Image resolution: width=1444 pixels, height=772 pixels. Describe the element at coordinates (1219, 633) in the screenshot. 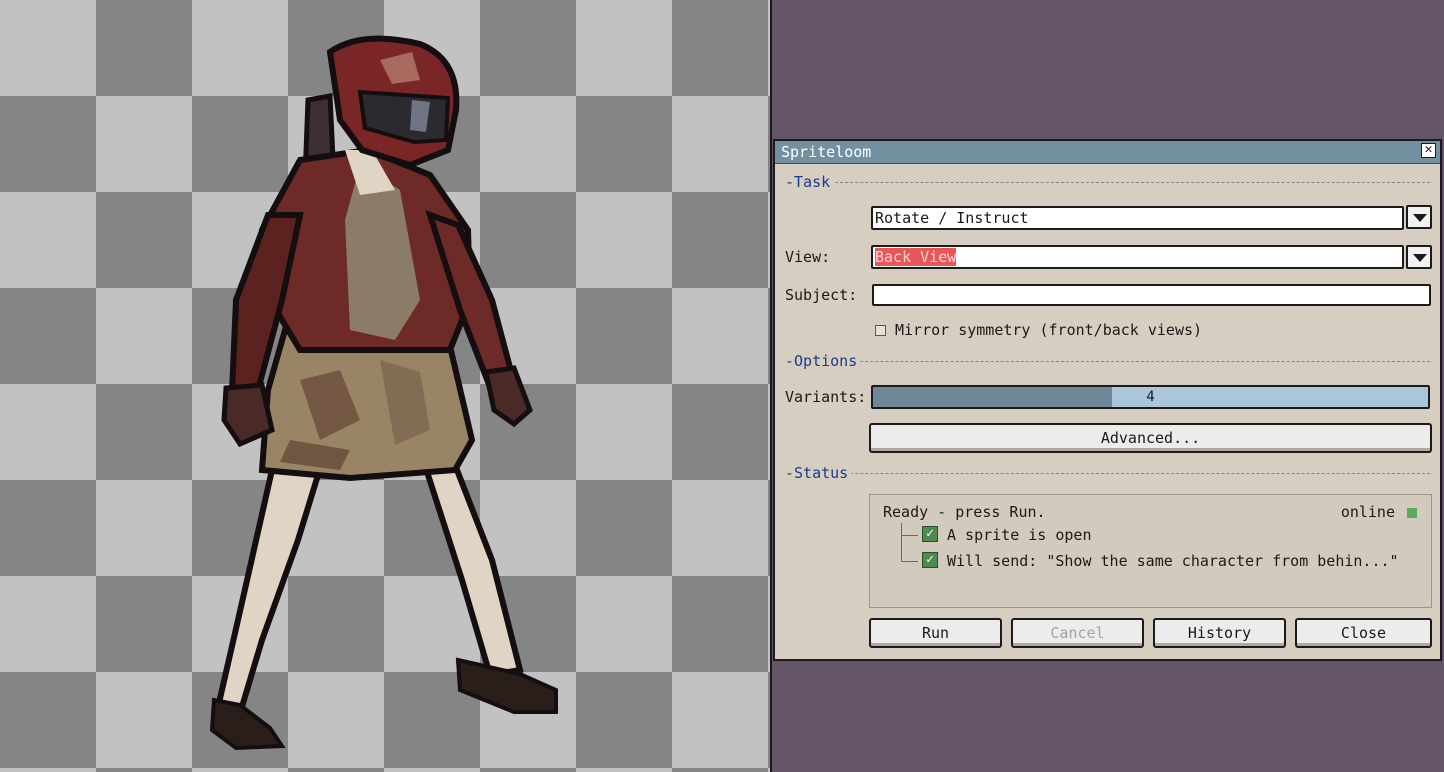

I see `history-button: History` at that location.